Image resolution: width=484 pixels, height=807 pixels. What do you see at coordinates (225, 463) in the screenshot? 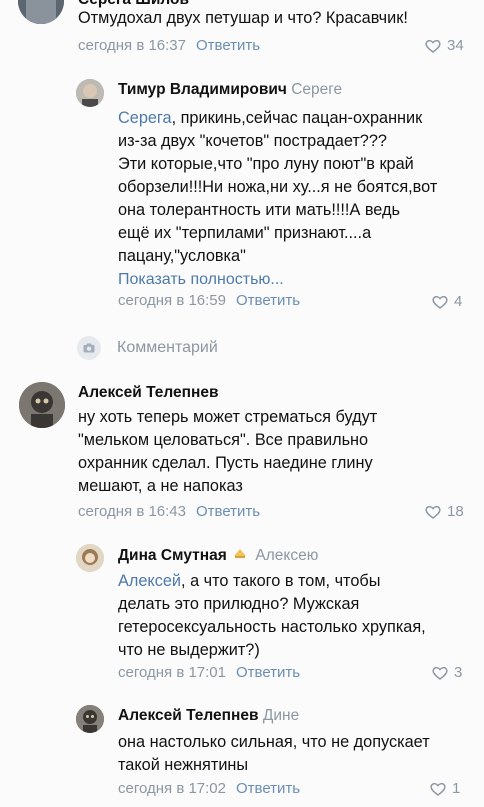
I see `text-line: охранник сделал. Пусть наедине глину` at bounding box center [225, 463].